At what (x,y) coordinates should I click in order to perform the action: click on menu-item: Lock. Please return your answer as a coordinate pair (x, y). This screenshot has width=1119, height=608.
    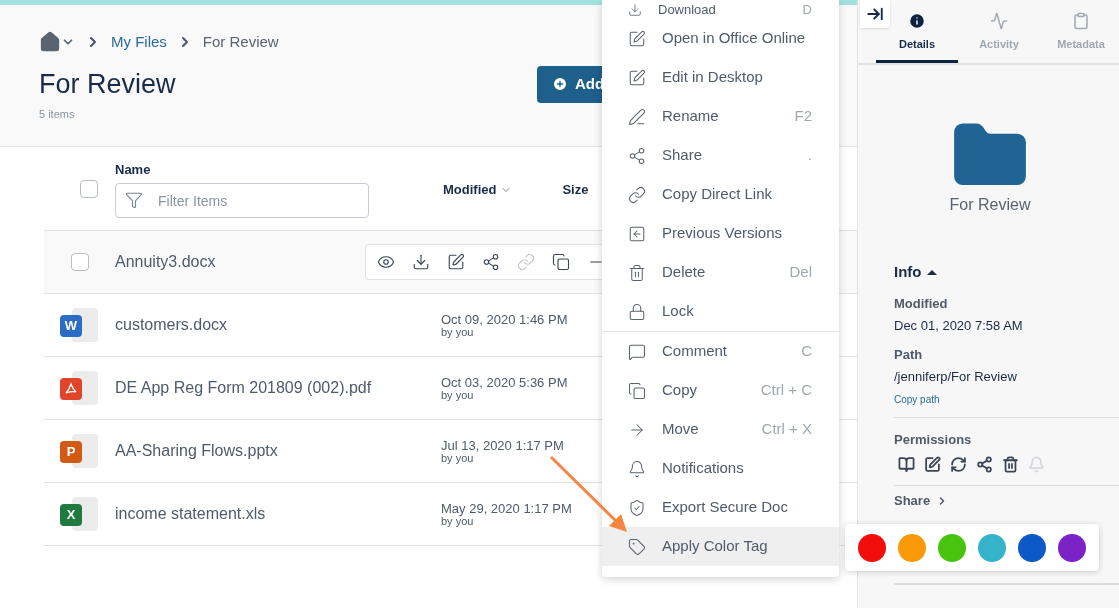
    Looking at the image, I should click on (720, 311).